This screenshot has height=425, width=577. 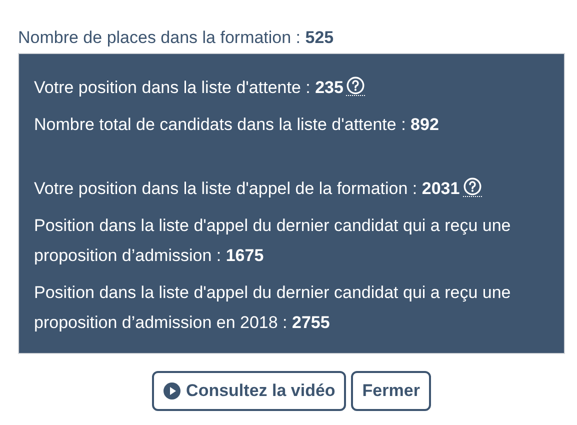 What do you see at coordinates (176, 38) in the screenshot?
I see `places-count: Nombre de places dans la formation : 525` at bounding box center [176, 38].